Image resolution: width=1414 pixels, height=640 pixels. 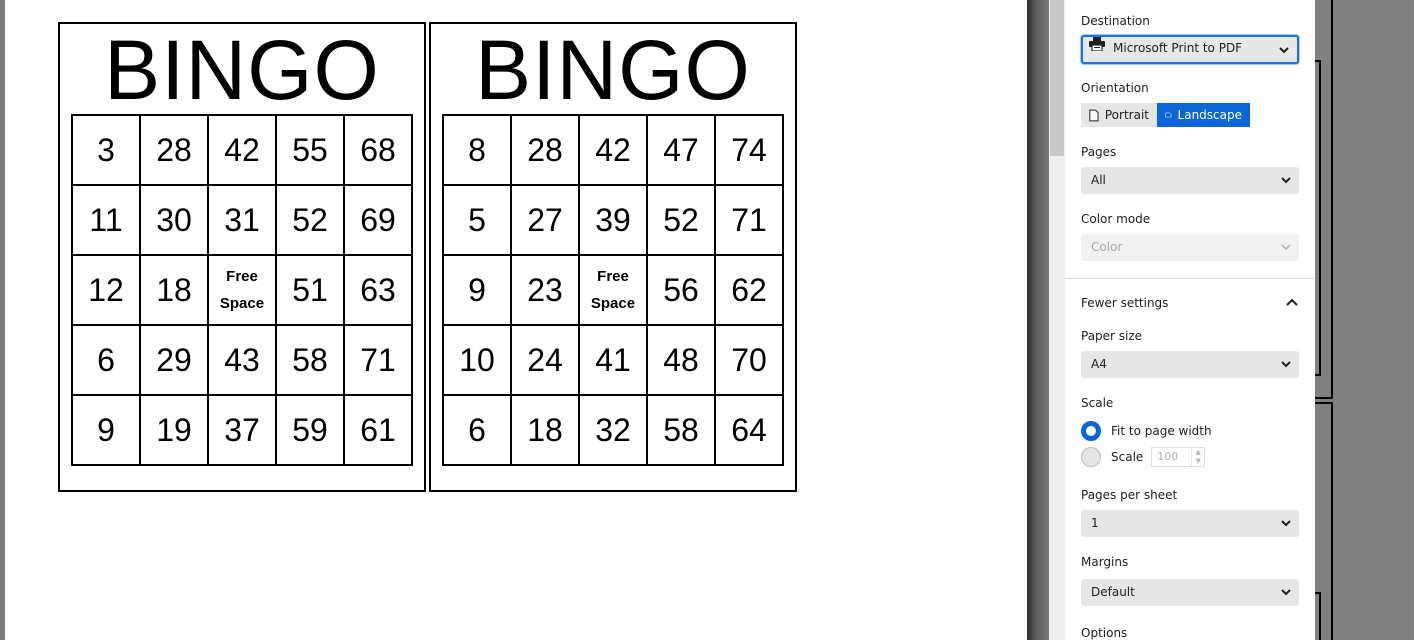 What do you see at coordinates (1197, 457) in the screenshot?
I see `scale-spinner: ▲ ▼` at bounding box center [1197, 457].